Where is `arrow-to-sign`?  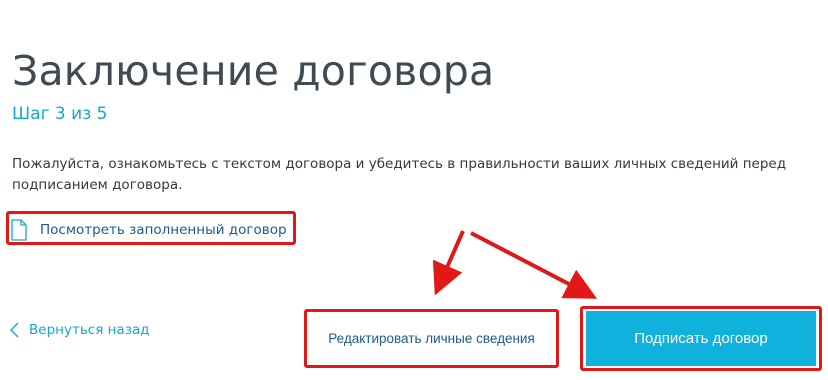 arrow-to-sign is located at coordinates (534, 265).